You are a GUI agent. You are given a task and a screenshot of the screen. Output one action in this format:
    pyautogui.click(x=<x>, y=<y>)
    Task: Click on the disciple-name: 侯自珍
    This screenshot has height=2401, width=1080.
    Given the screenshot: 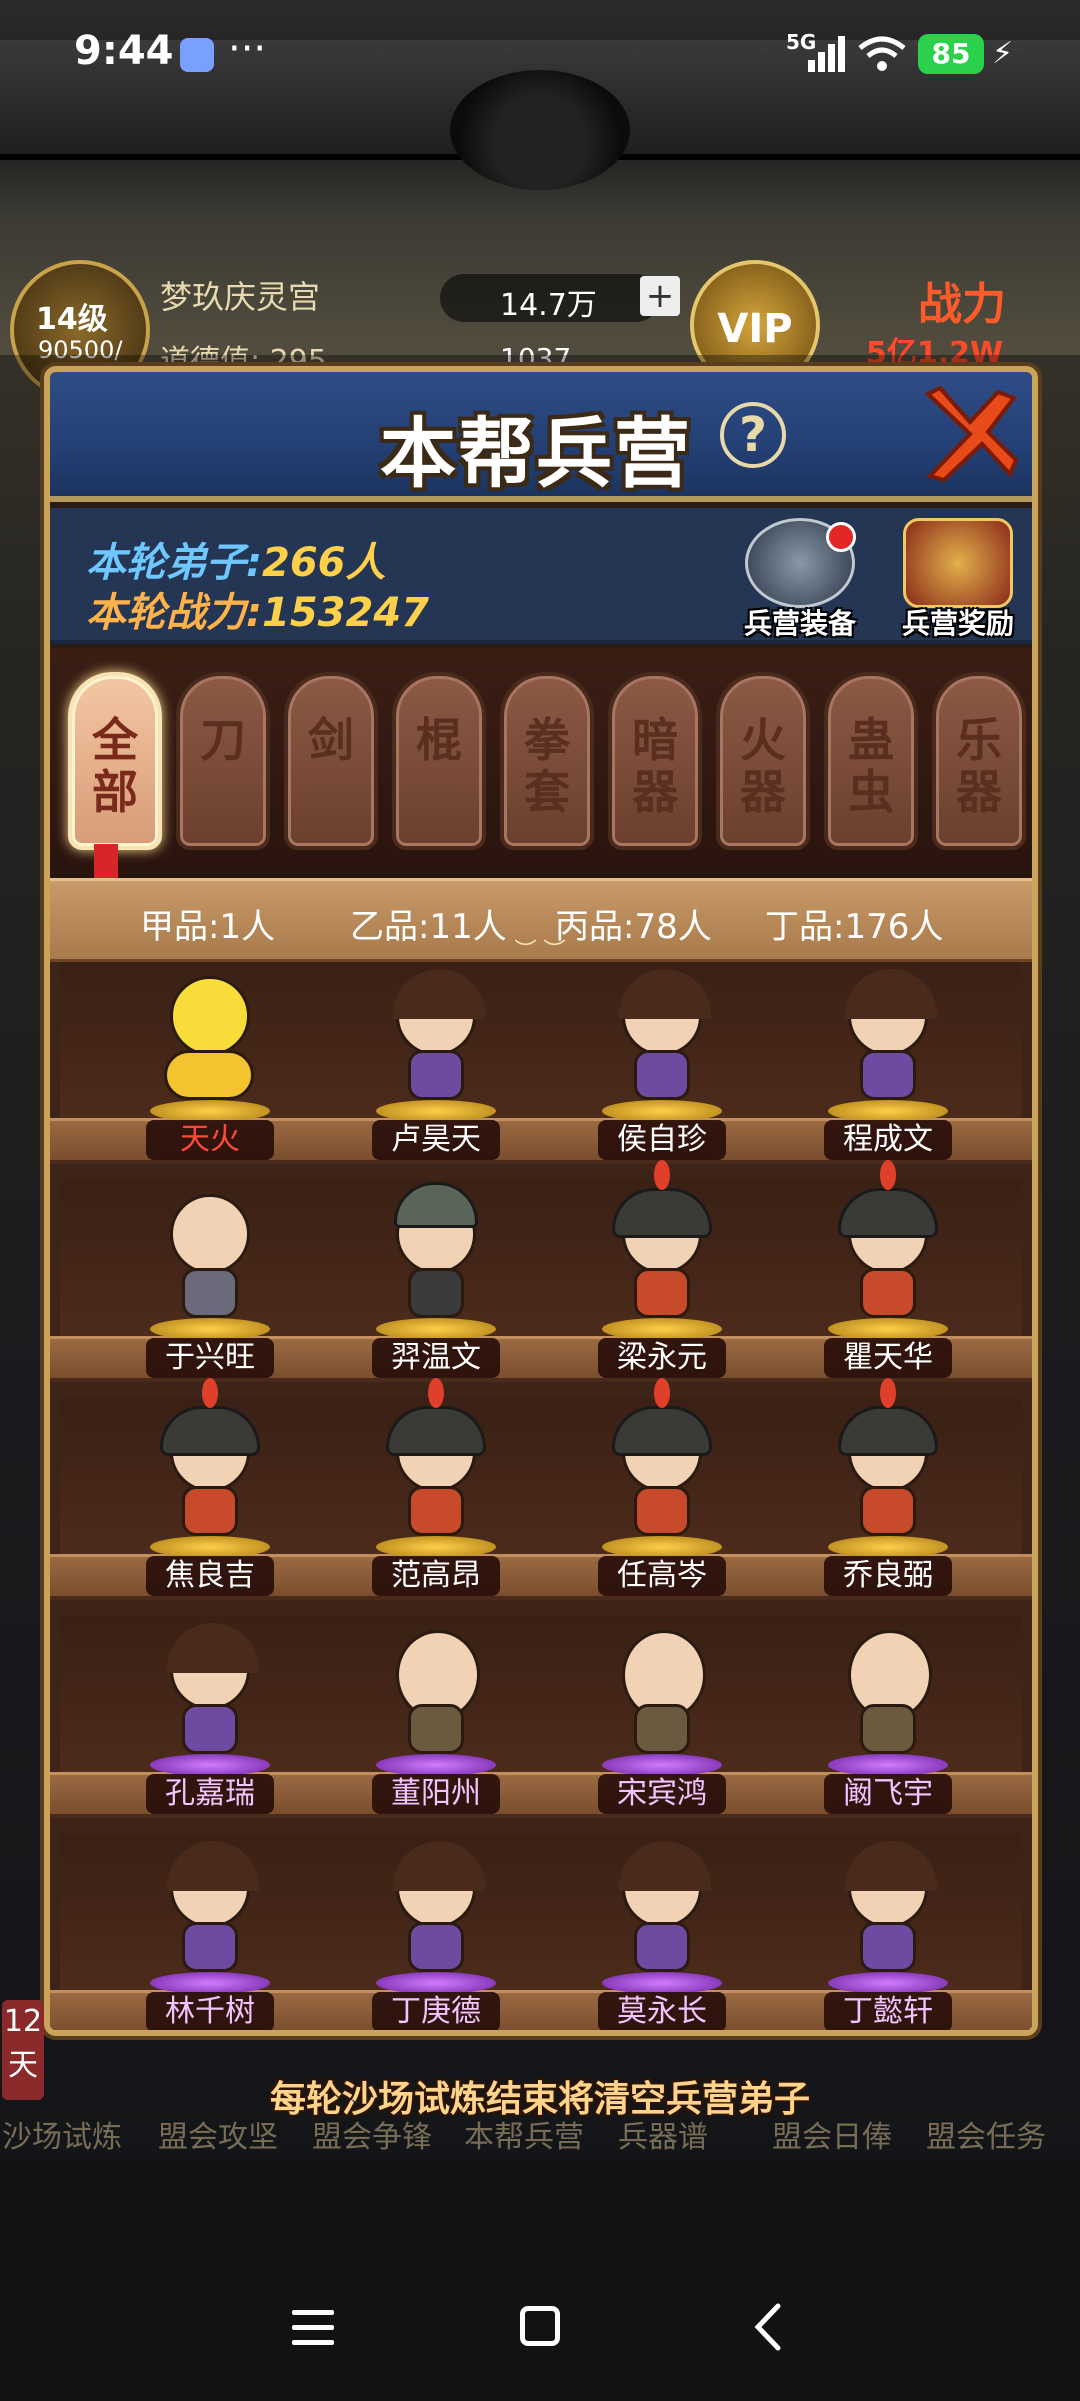 What is the action you would take?
    pyautogui.click(x=662, y=1140)
    